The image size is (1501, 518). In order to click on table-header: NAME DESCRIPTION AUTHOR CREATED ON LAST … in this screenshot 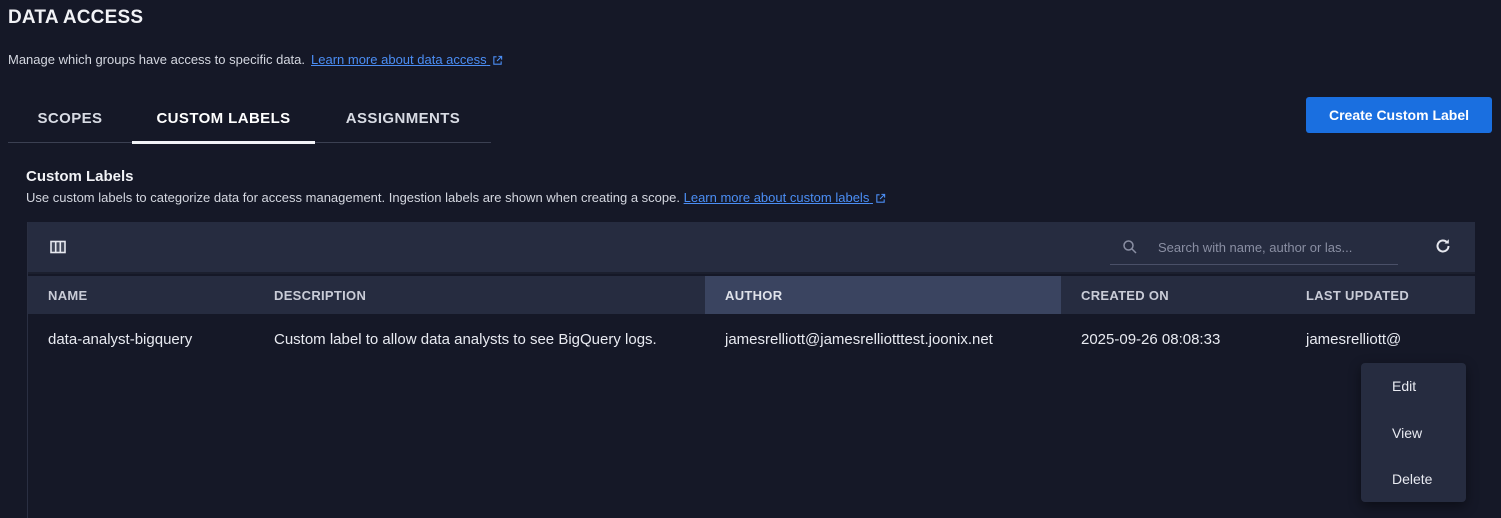, I will do `click(751, 295)`.